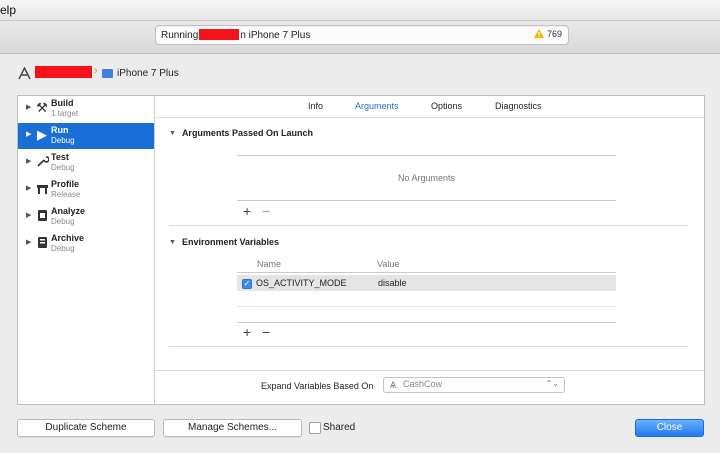 This screenshot has width=720, height=453. I want to click on remove-env-variable-button: −, so click(266, 332).